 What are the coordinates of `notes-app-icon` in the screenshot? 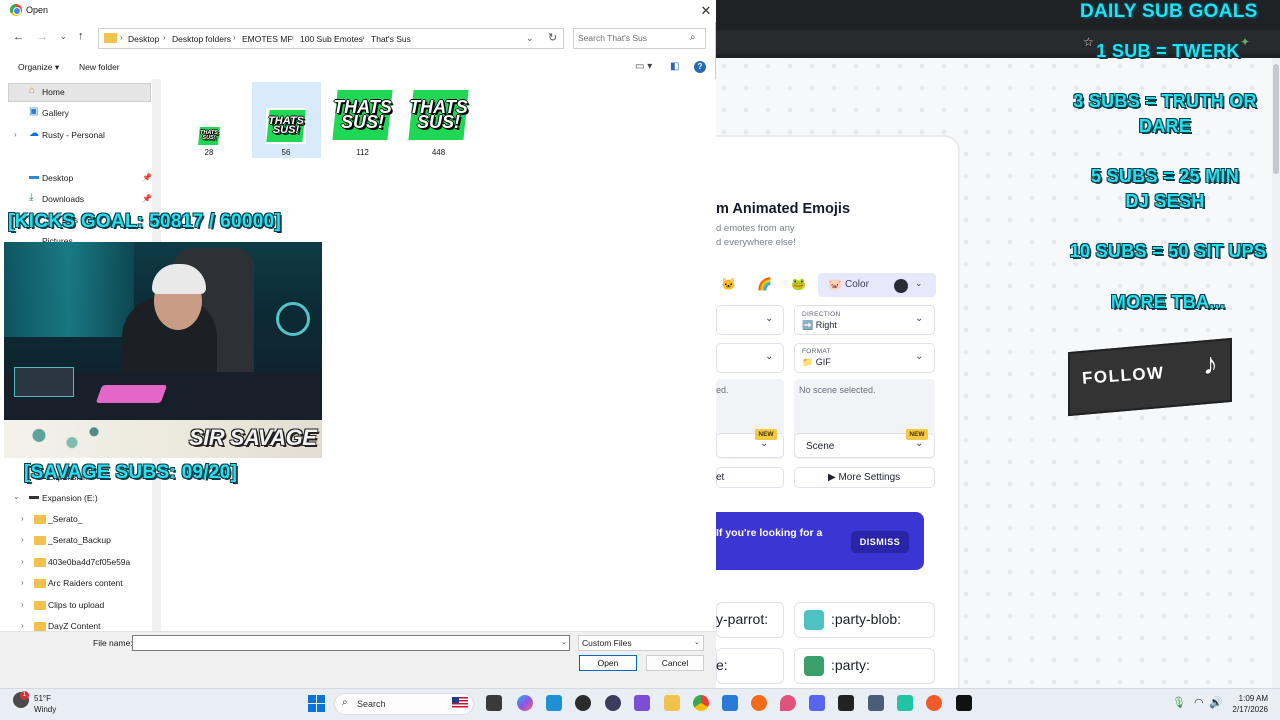 It's located at (905, 703).